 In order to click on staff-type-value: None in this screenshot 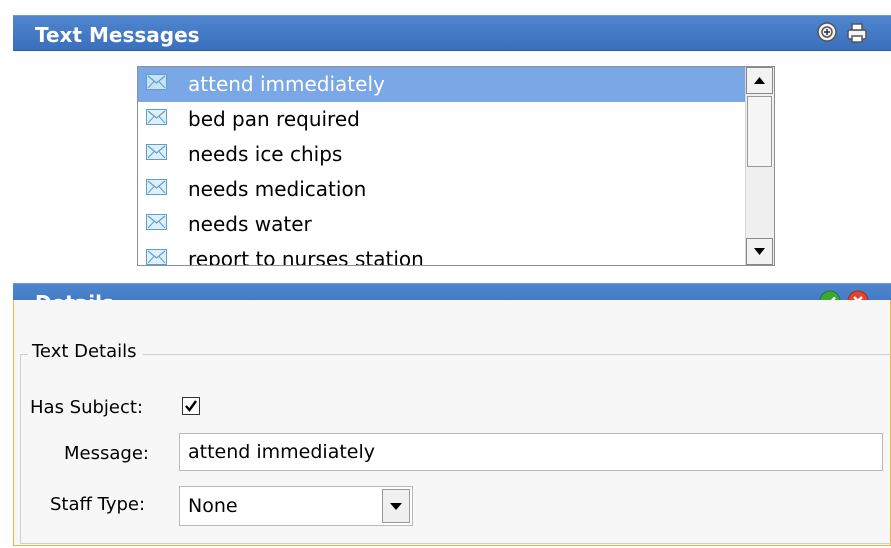, I will do `click(213, 506)`.